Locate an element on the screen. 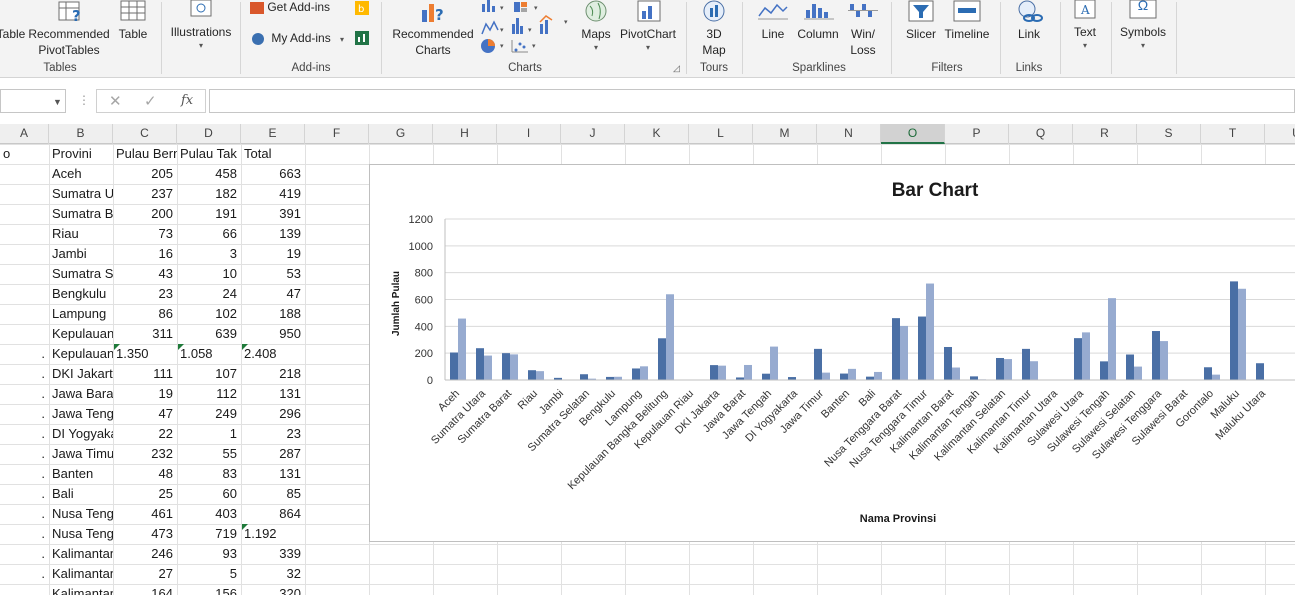 The height and width of the screenshot is (595, 1295). get-addins-button: Get Add-ins is located at coordinates (290, 7).